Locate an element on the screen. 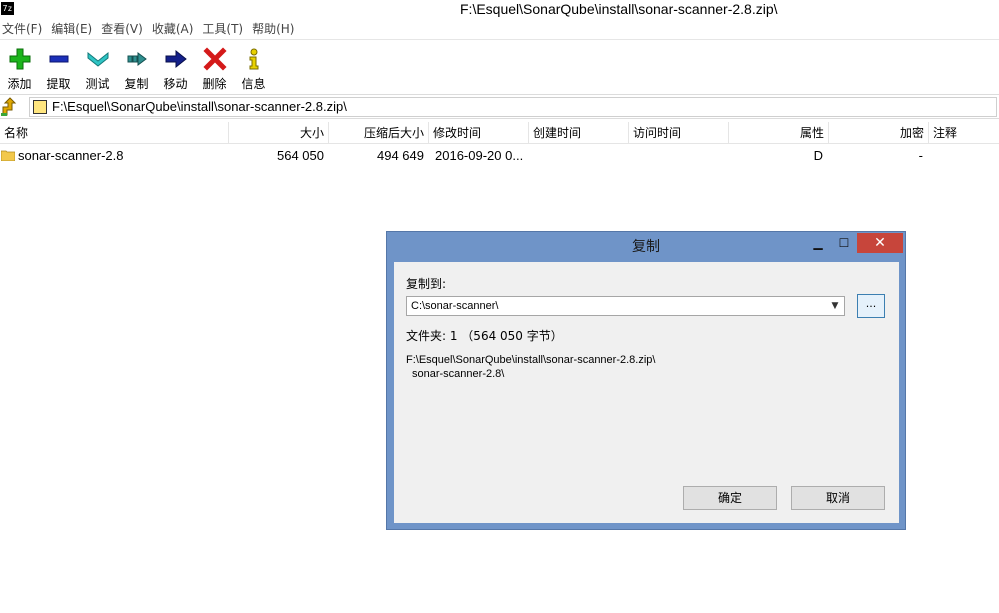  folder-icon is located at coordinates (8, 155).